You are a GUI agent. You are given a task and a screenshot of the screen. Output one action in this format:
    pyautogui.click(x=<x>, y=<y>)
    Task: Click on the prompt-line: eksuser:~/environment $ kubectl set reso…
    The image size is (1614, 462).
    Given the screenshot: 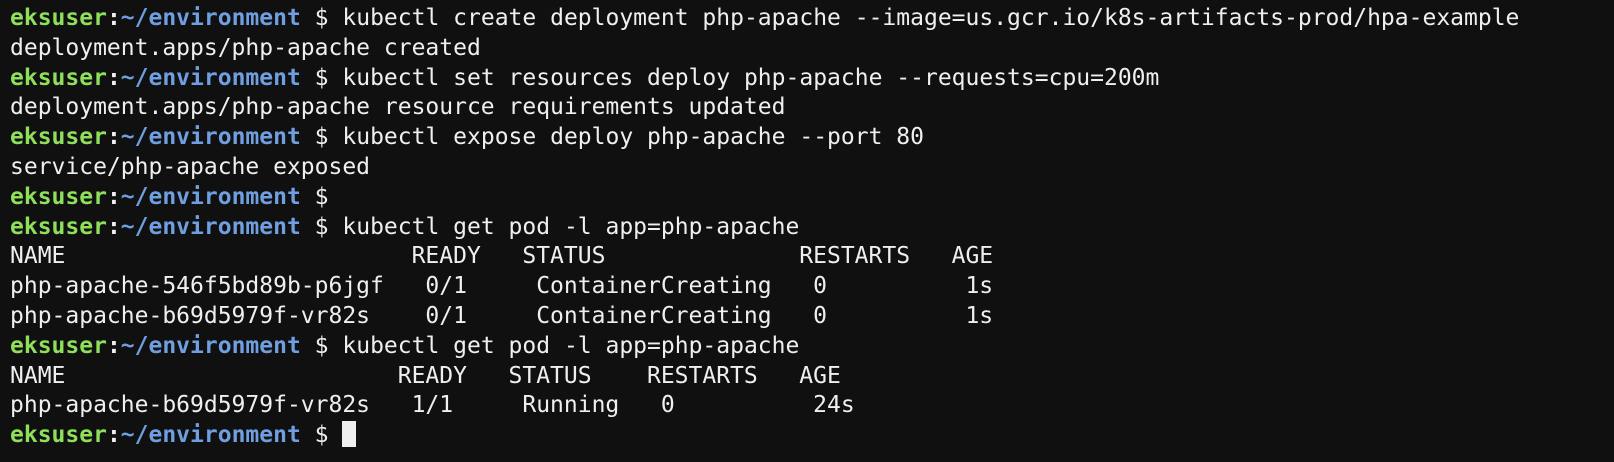 What is the action you would take?
    pyautogui.click(x=812, y=79)
    